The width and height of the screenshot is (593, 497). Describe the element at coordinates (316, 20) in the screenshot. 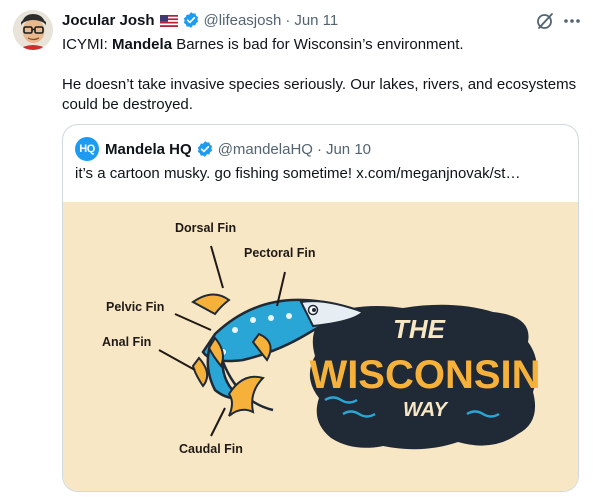

I see `tweet-date: Jun 11` at that location.